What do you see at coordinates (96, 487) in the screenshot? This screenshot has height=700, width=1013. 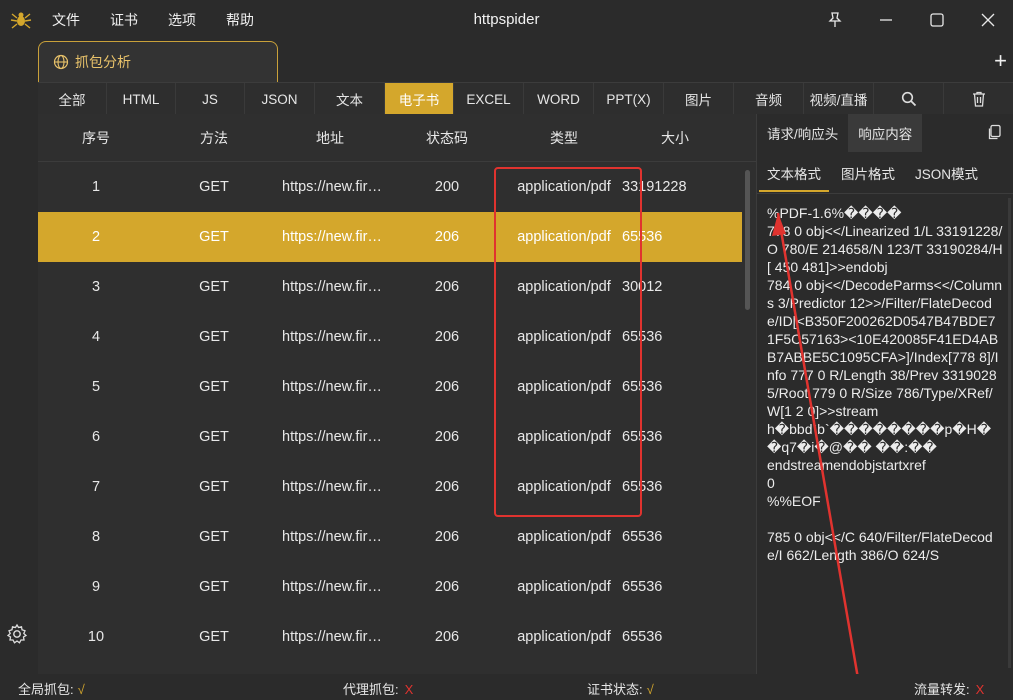 I see `cell-no: 7` at bounding box center [96, 487].